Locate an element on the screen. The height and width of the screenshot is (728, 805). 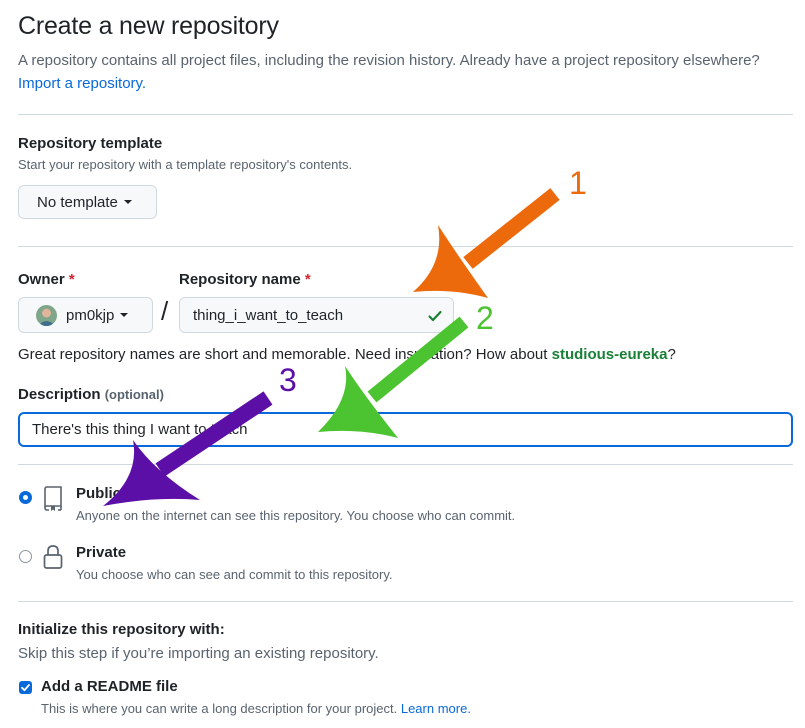
annotation-number-2: 2 is located at coordinates (485, 318).